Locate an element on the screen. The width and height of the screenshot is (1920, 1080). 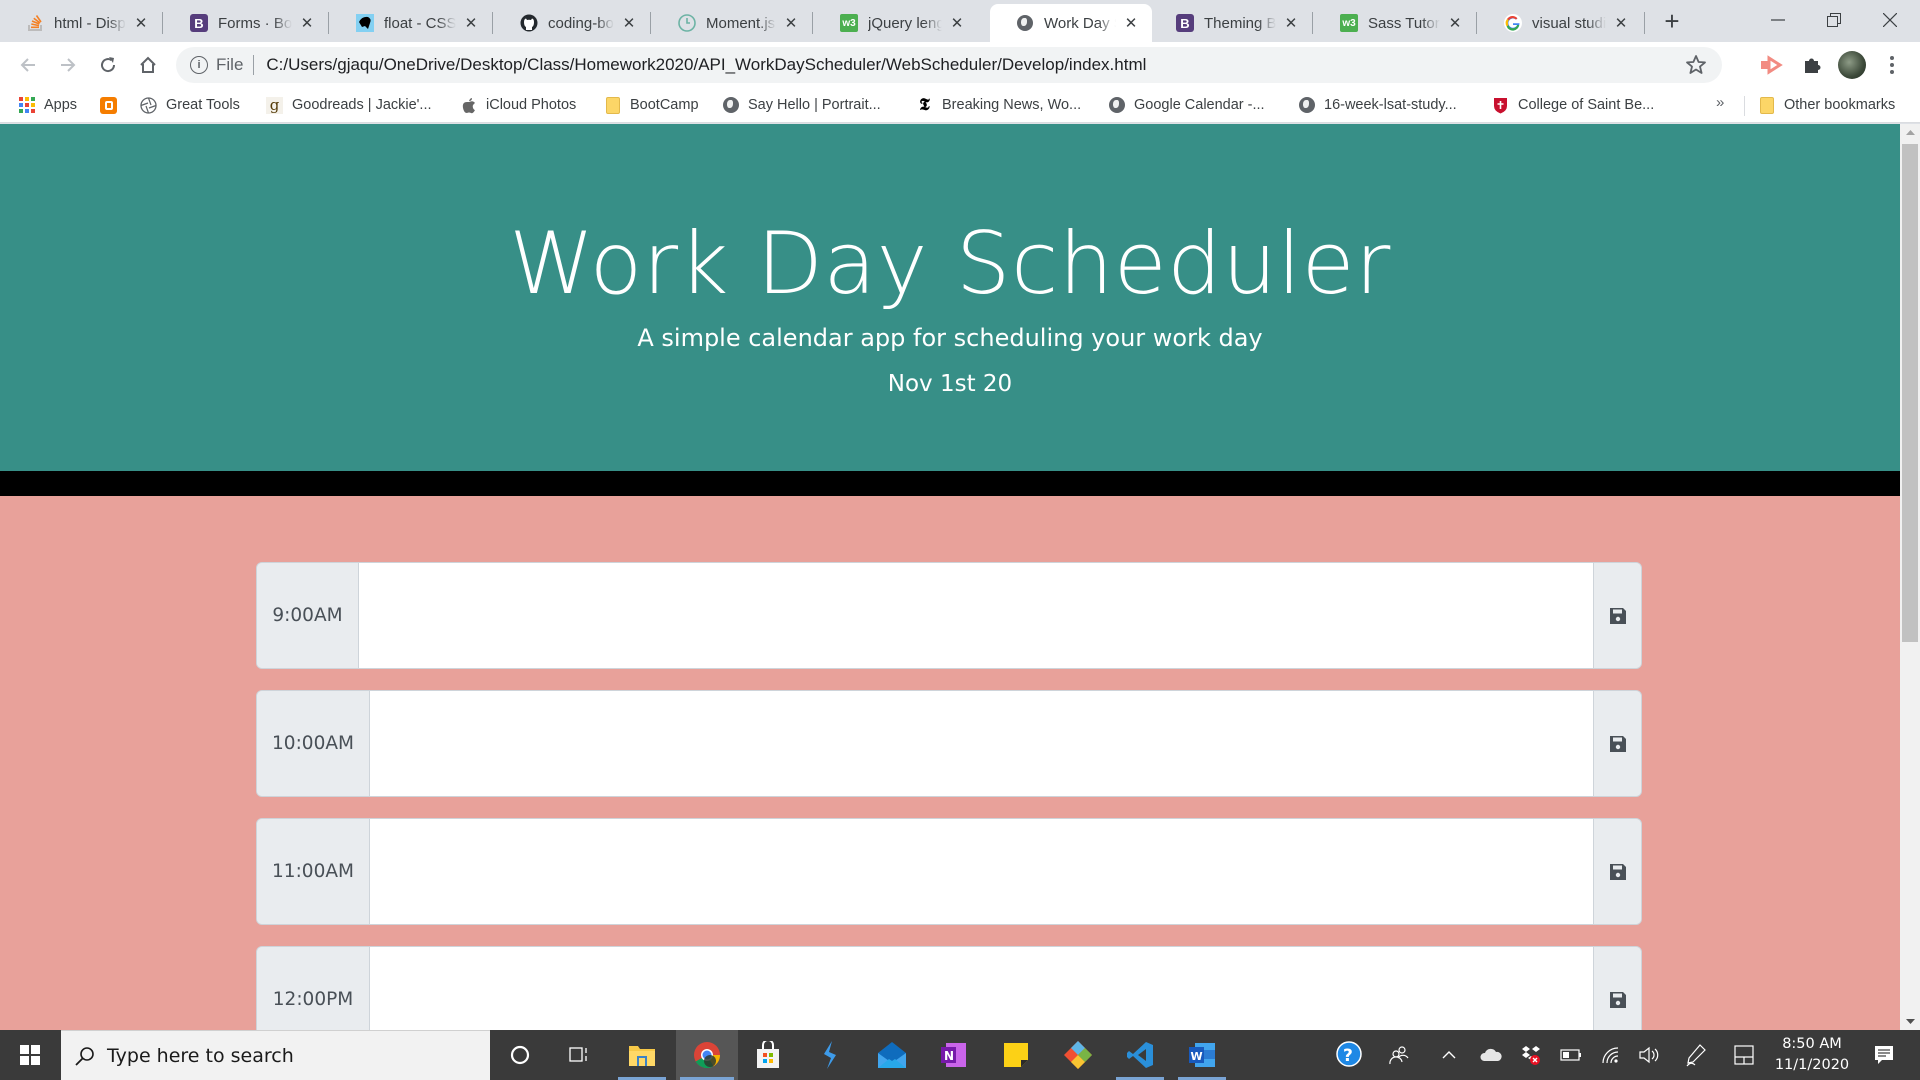
visual-studio-button is located at coordinates (830, 1055).